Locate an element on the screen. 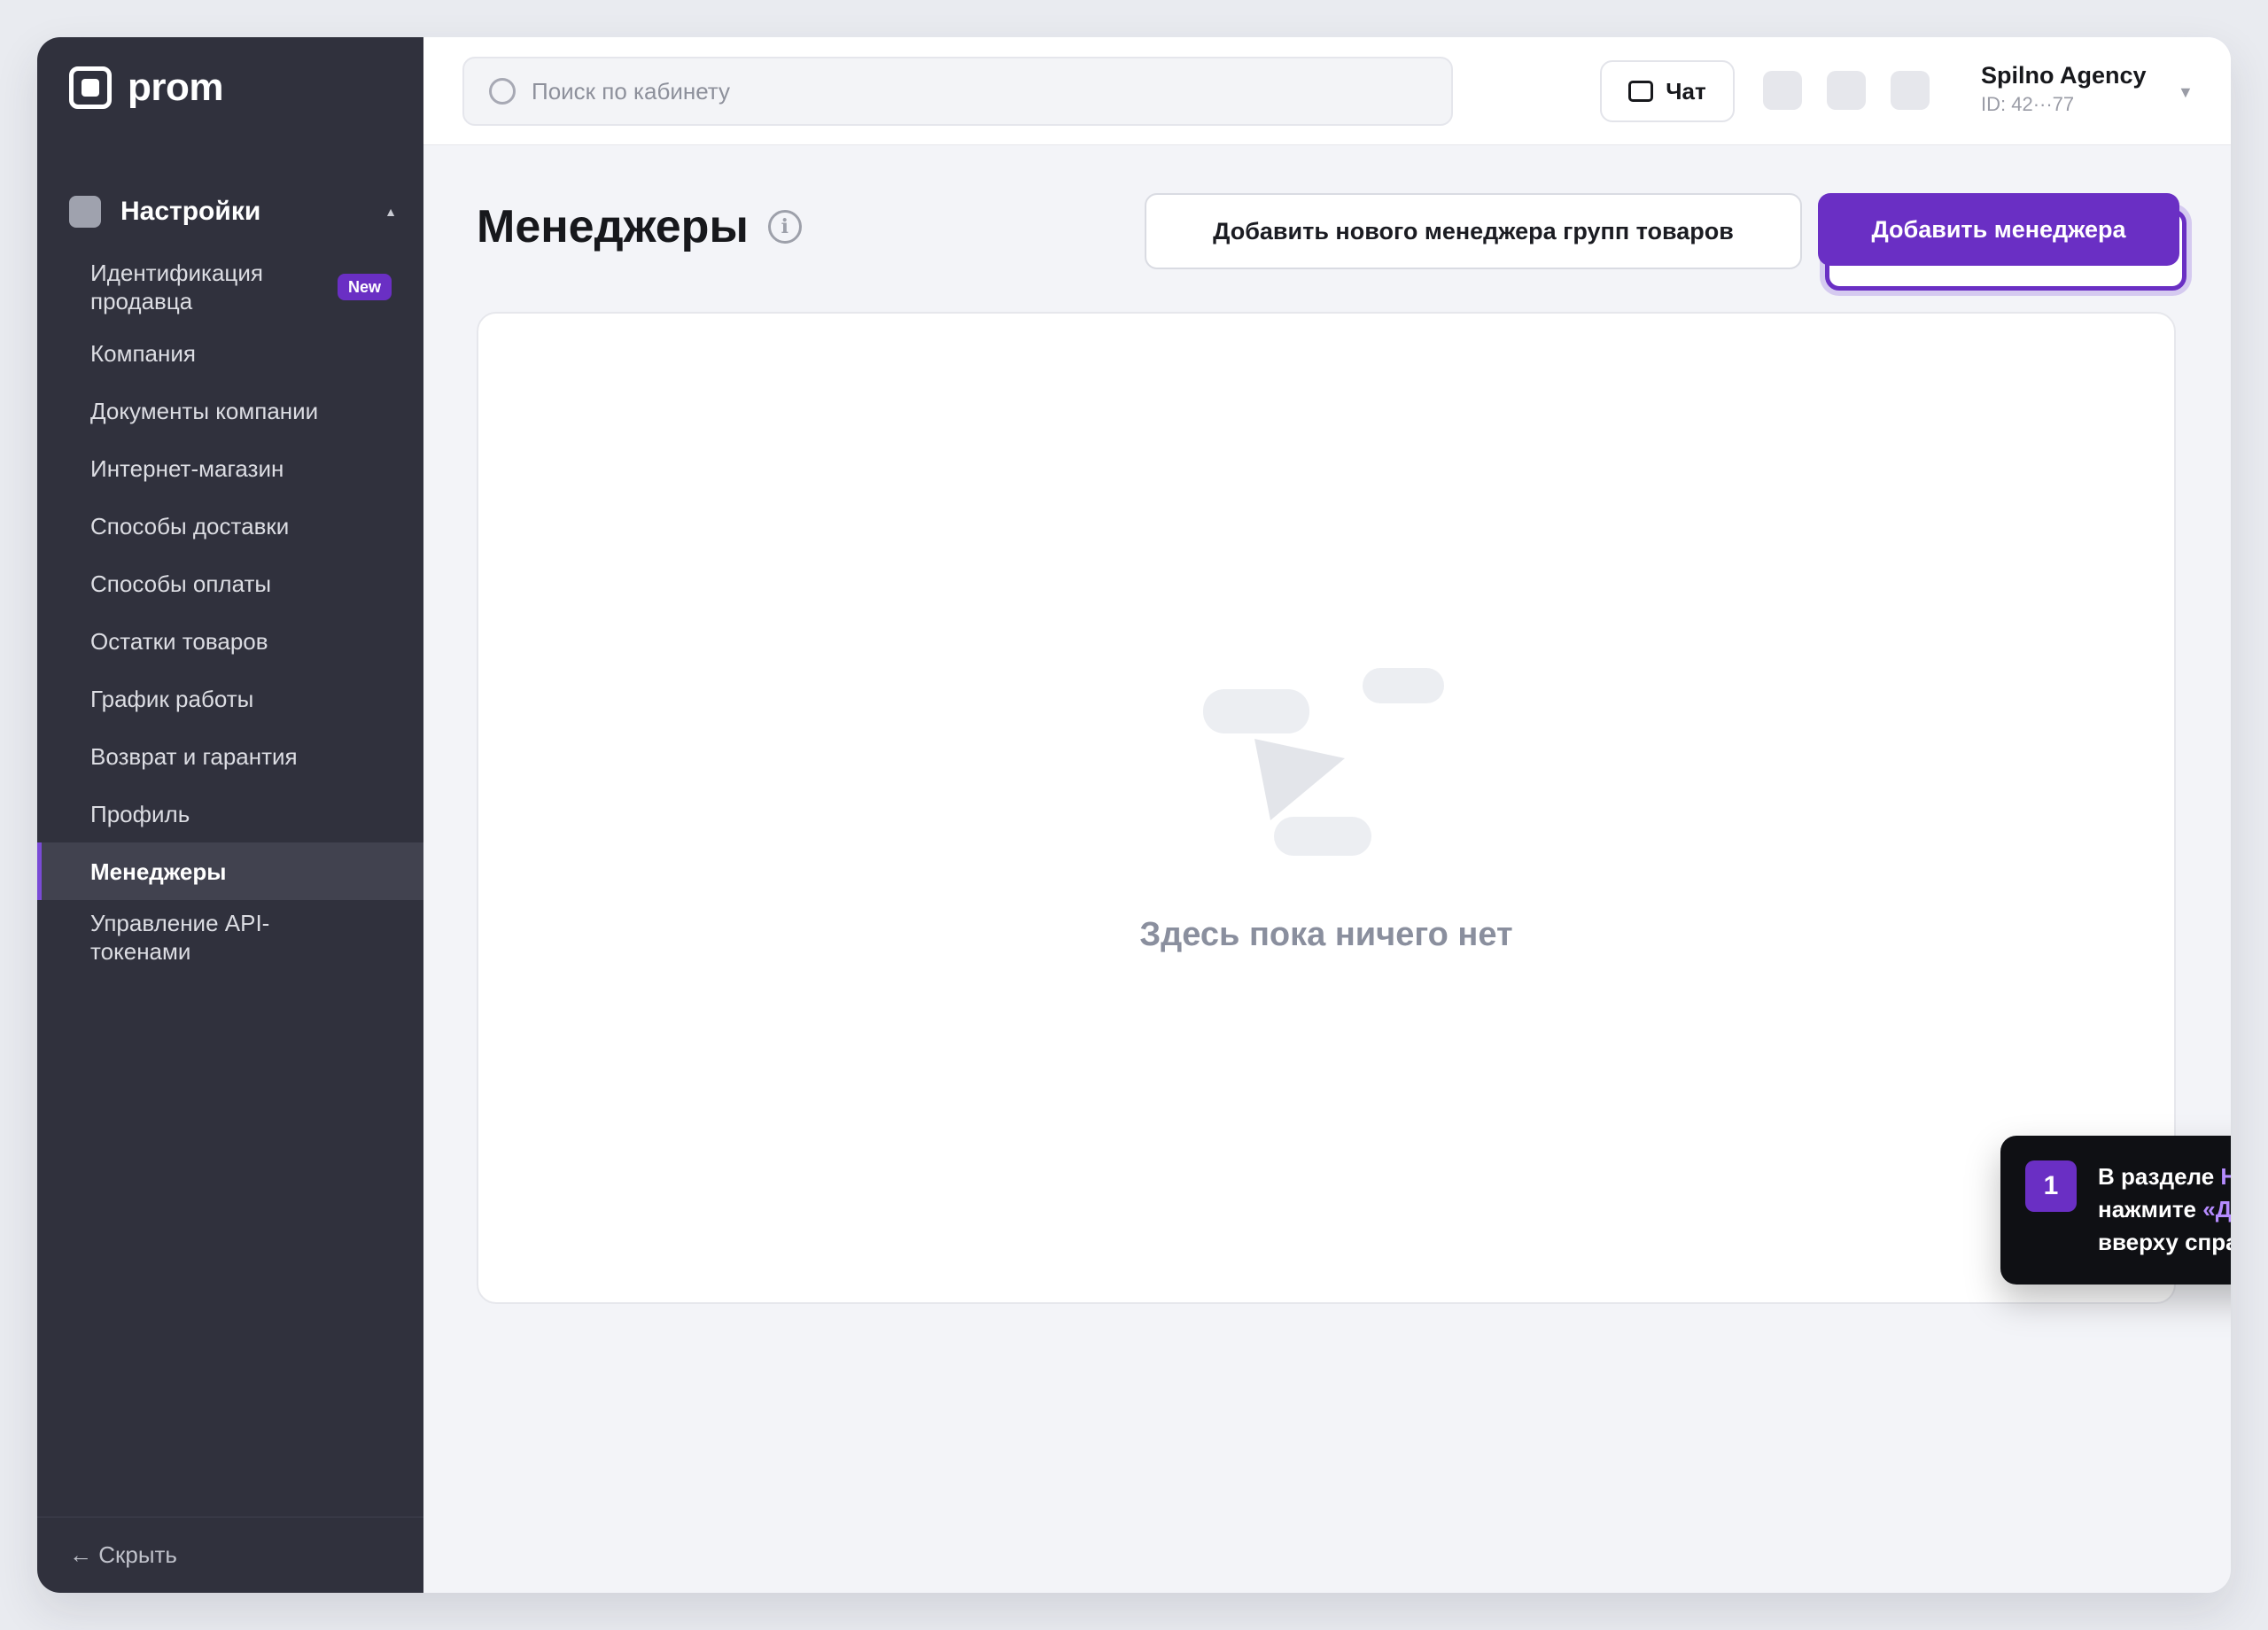  sidebar-item-label: Компания is located at coordinates (143, 353).